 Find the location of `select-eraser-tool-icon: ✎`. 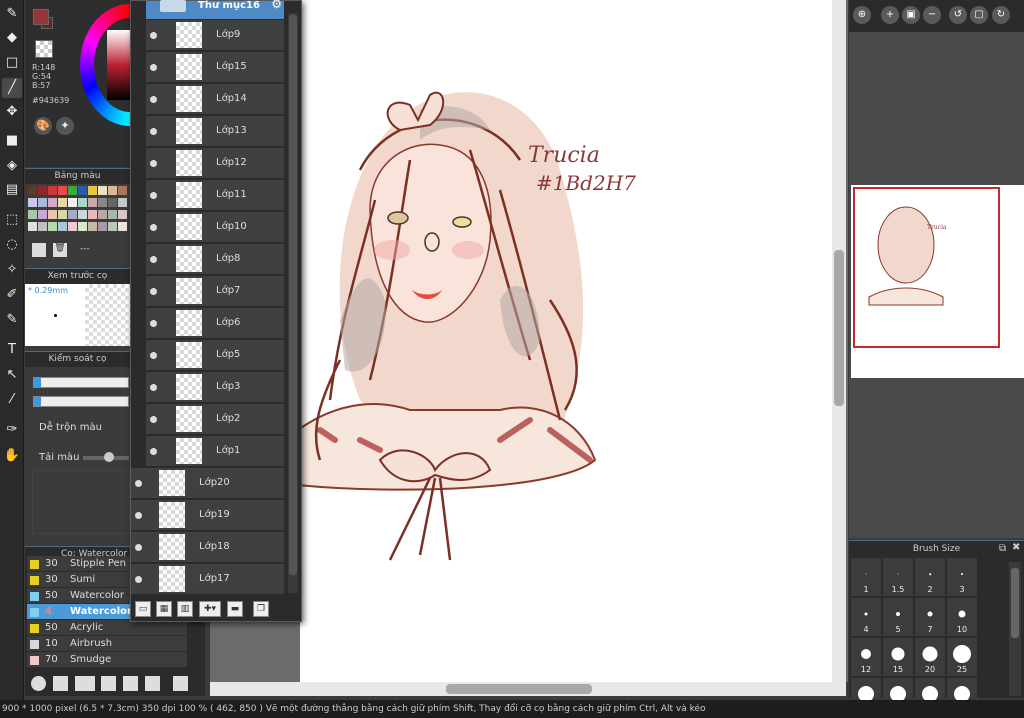

select-eraser-tool-icon: ✎ is located at coordinates (12, 320).